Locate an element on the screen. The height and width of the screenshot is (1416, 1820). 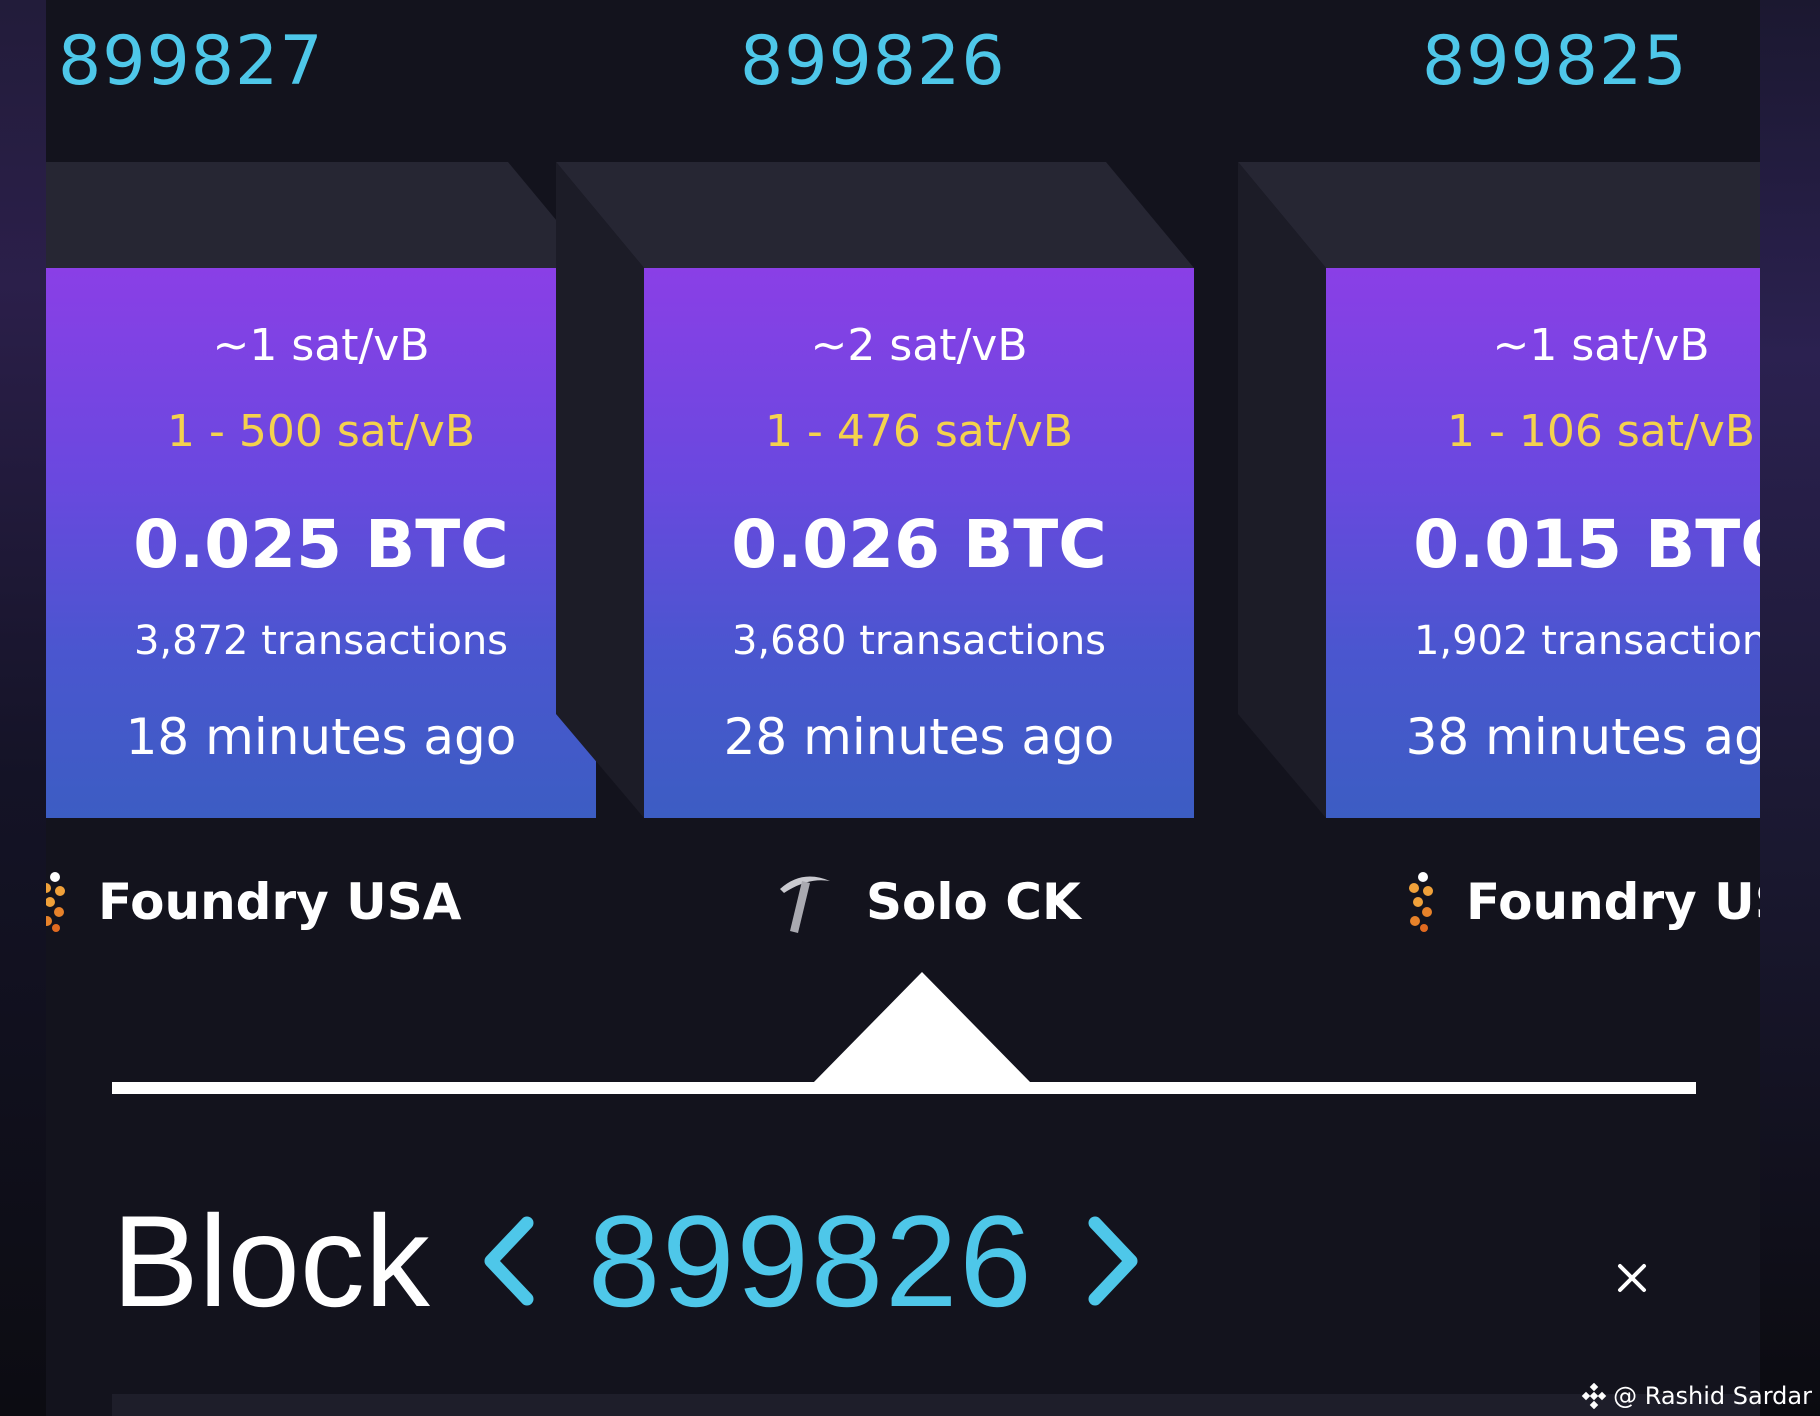
watermark-text: @ Rashid Sardar is located at coordinates (1712, 1396).